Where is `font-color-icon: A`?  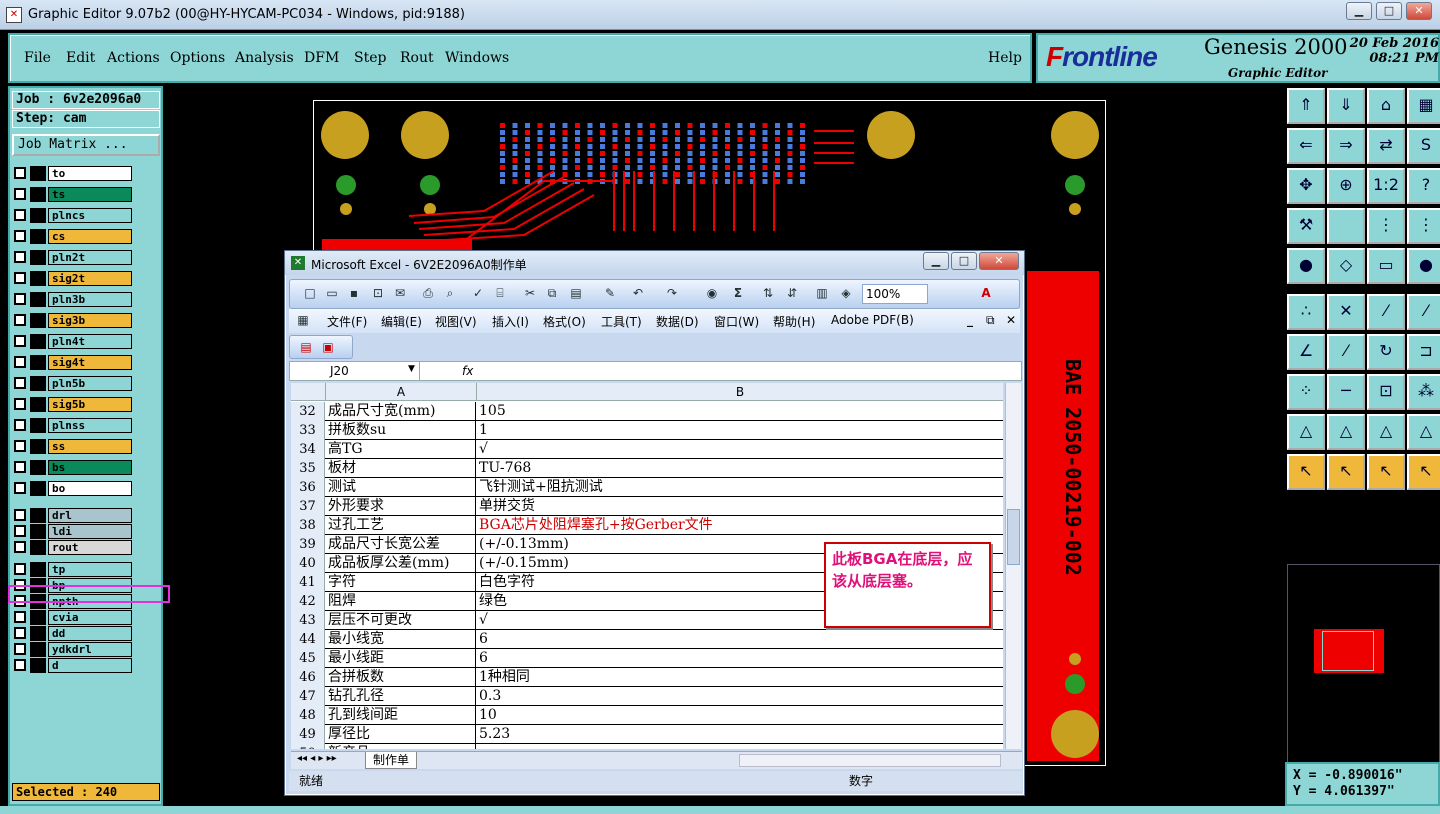
font-color-icon: A is located at coordinates (986, 293).